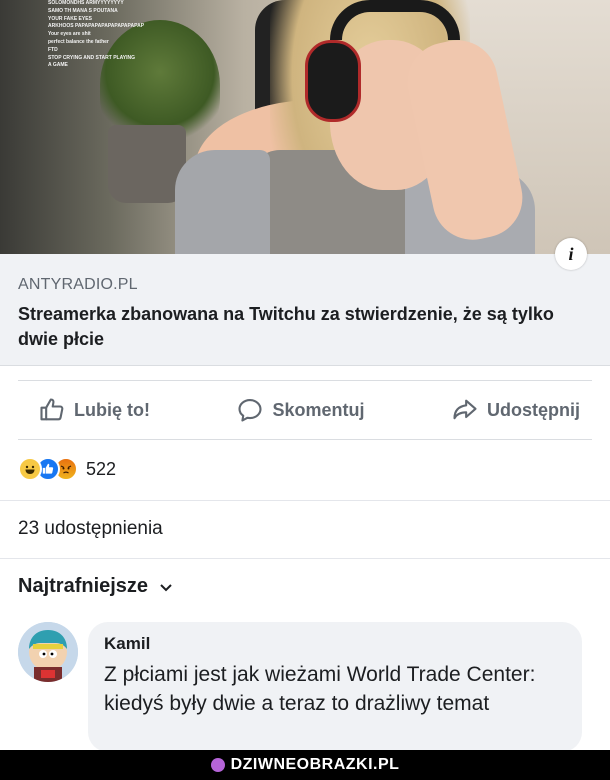  I want to click on comment-icon, so click(250, 410).